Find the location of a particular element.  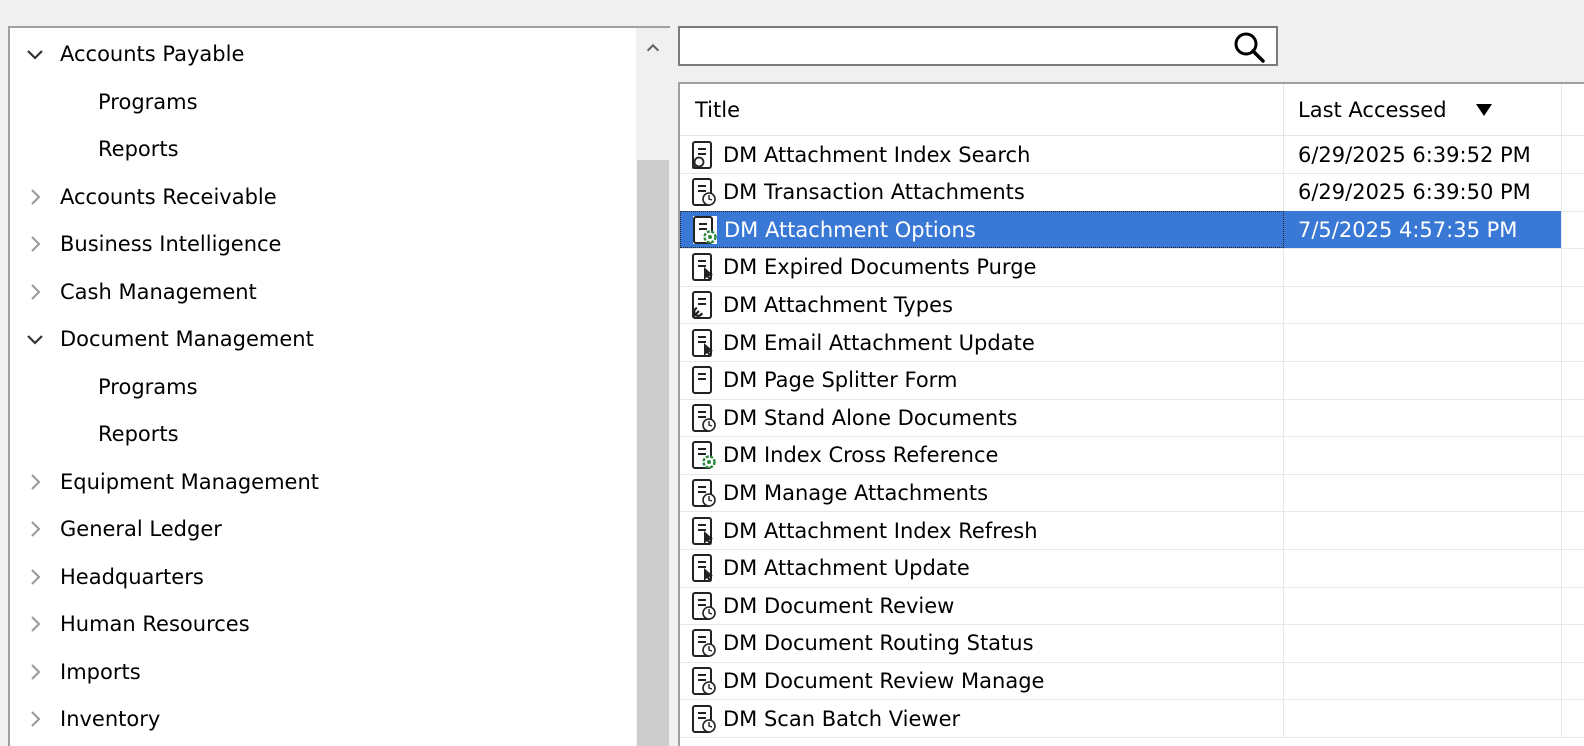

table-row: DM Page Splitter Form is located at coordinates (1132, 380).